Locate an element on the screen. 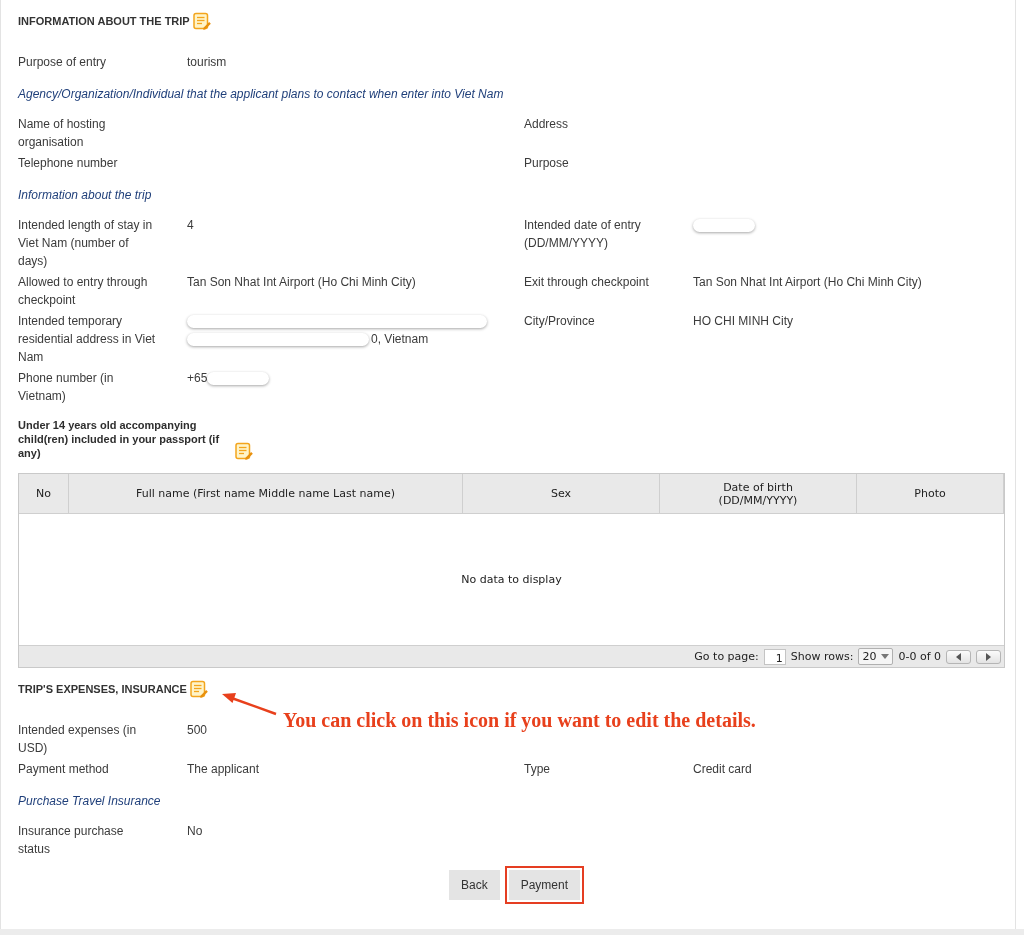 This screenshot has height=935, width=1024. field-label: Phone number (in Vietnam) is located at coordinates (66, 387).